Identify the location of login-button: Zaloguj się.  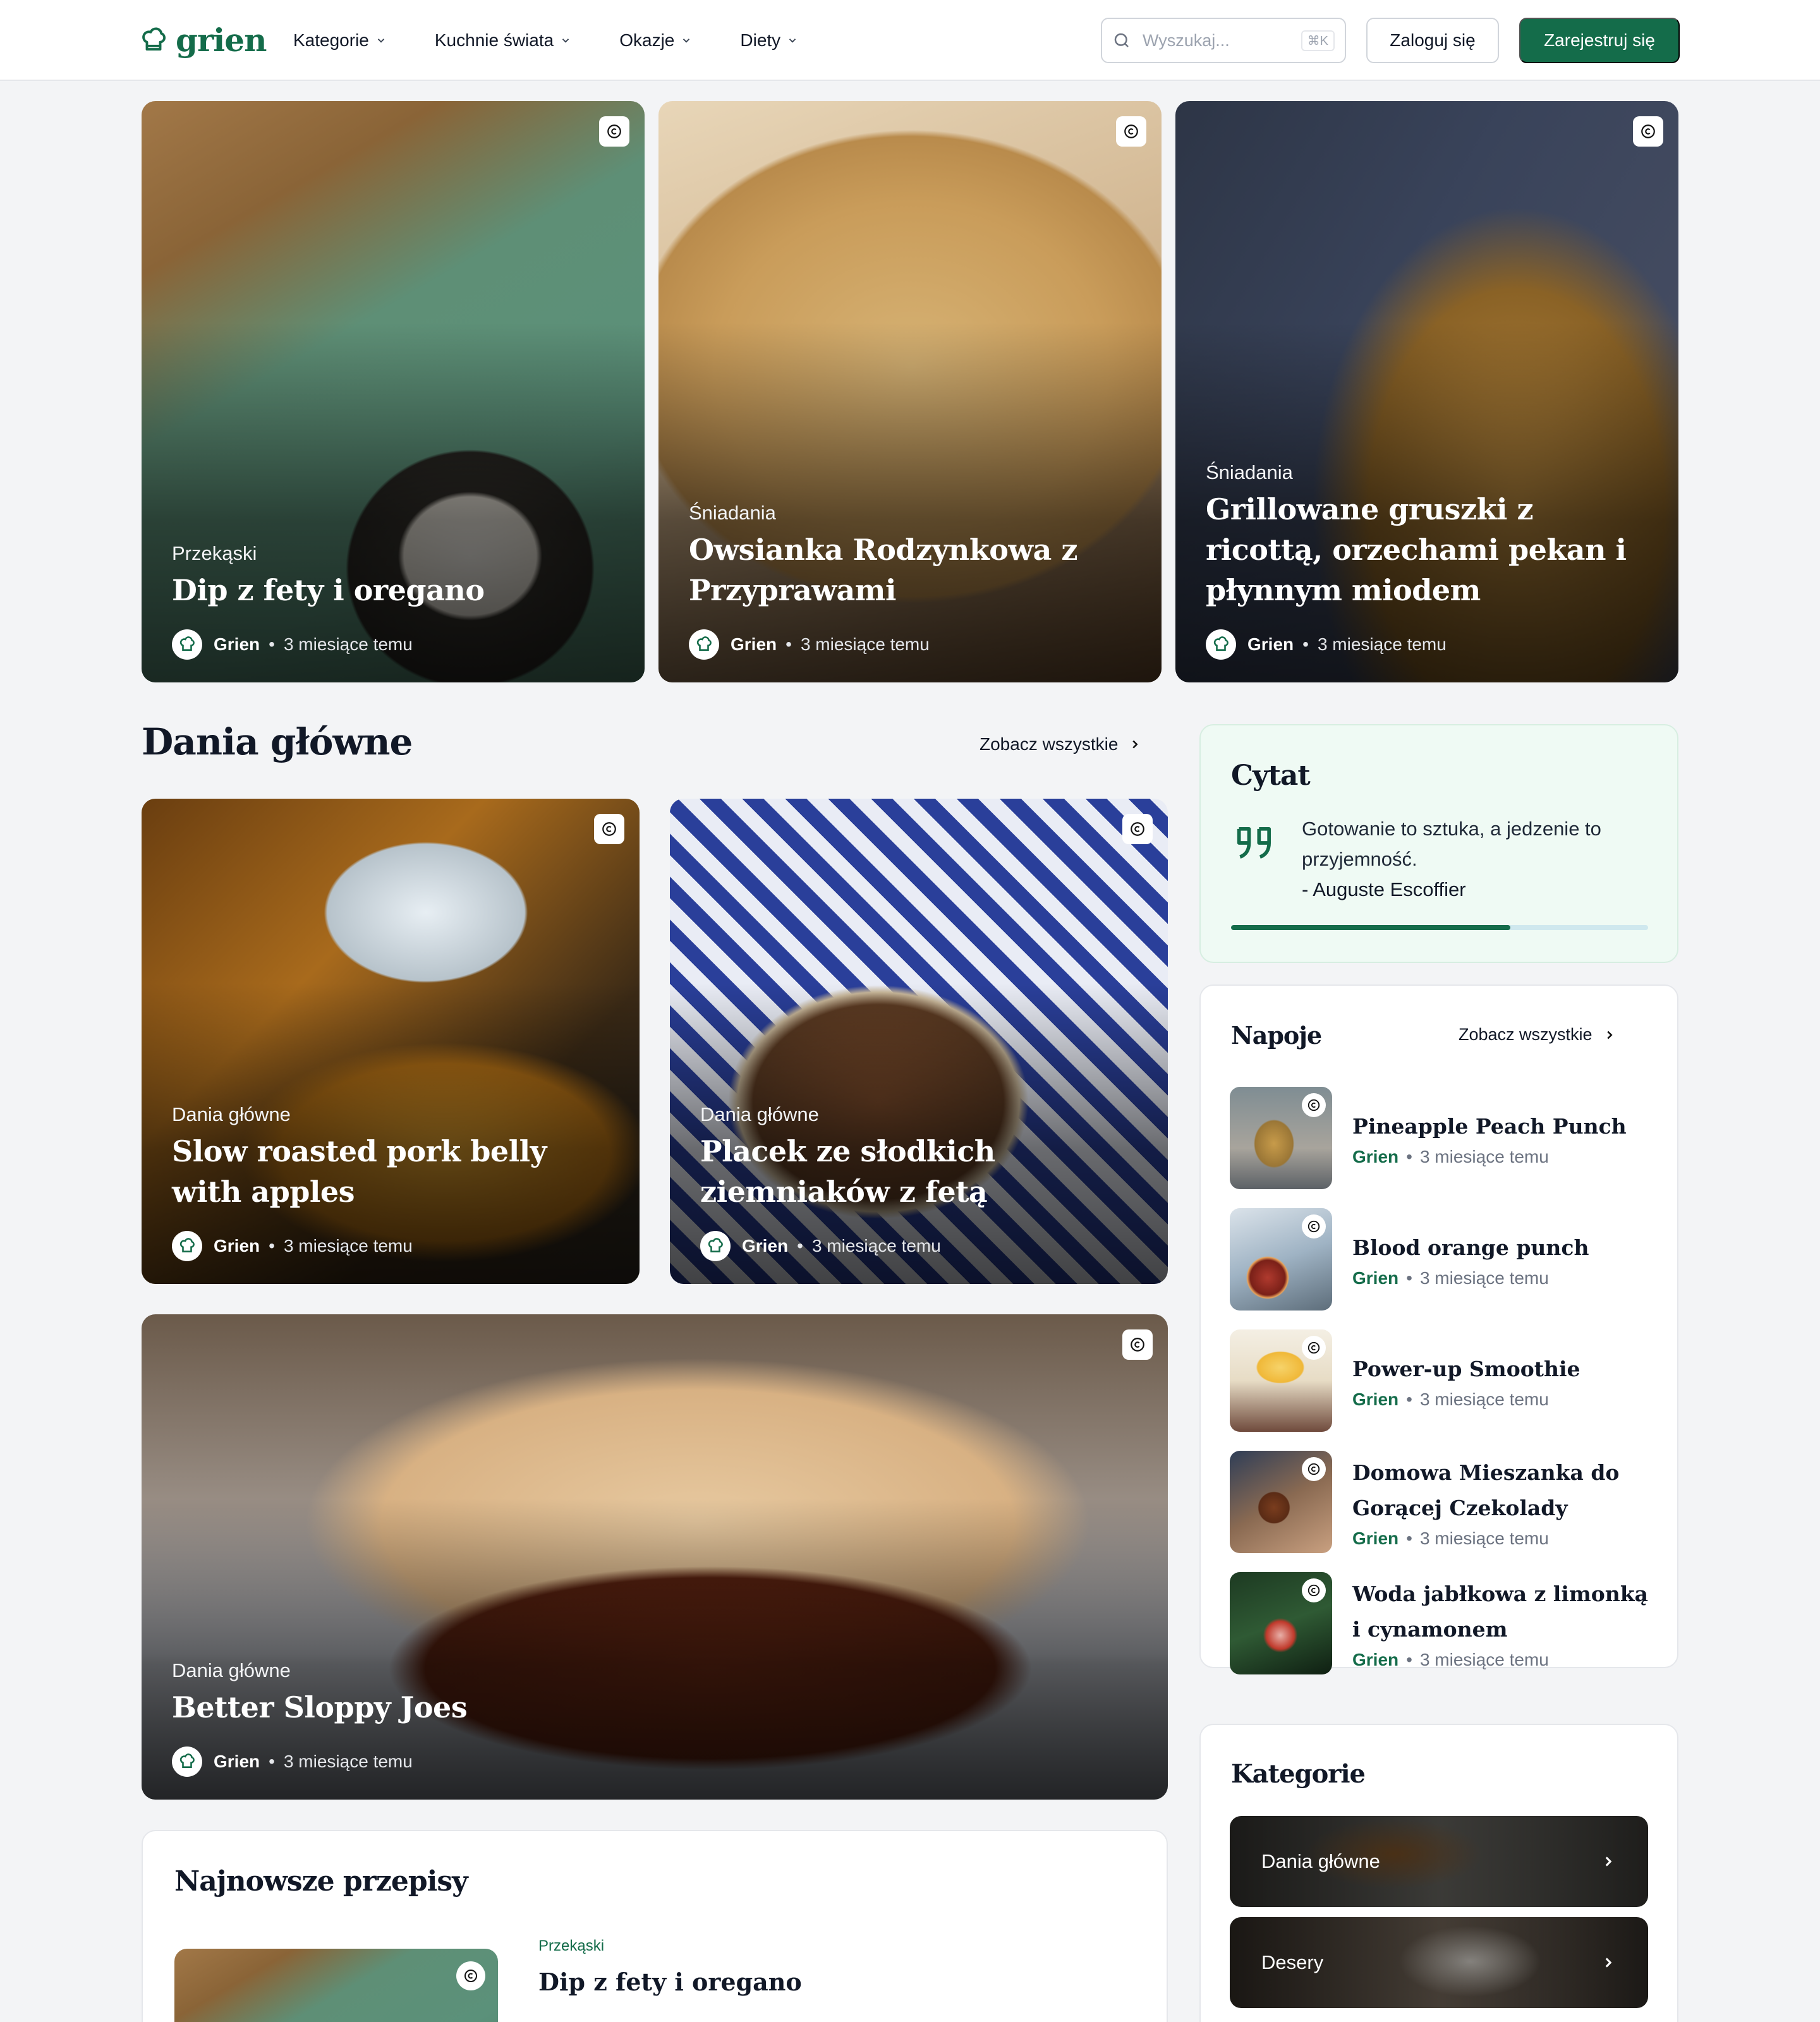
(1432, 40).